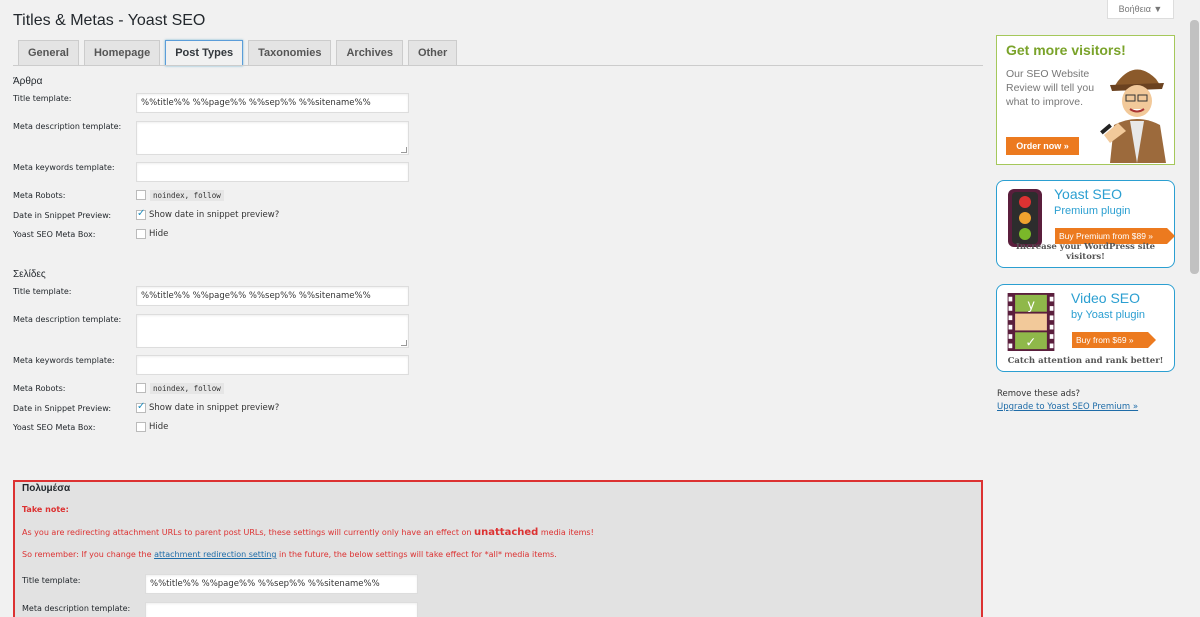  What do you see at coordinates (109, 20) in the screenshot?
I see `page-title: Titles & Metas - Yoast SEO` at bounding box center [109, 20].